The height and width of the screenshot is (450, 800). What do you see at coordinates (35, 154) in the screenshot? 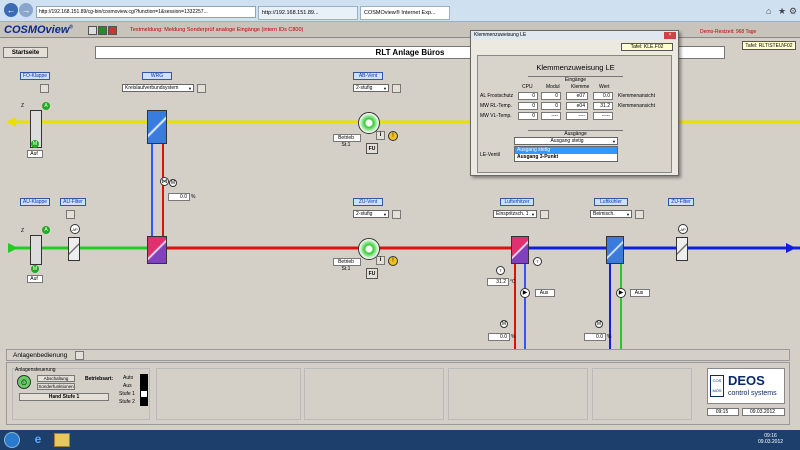
I see `damper-state: Auf` at bounding box center [35, 154].